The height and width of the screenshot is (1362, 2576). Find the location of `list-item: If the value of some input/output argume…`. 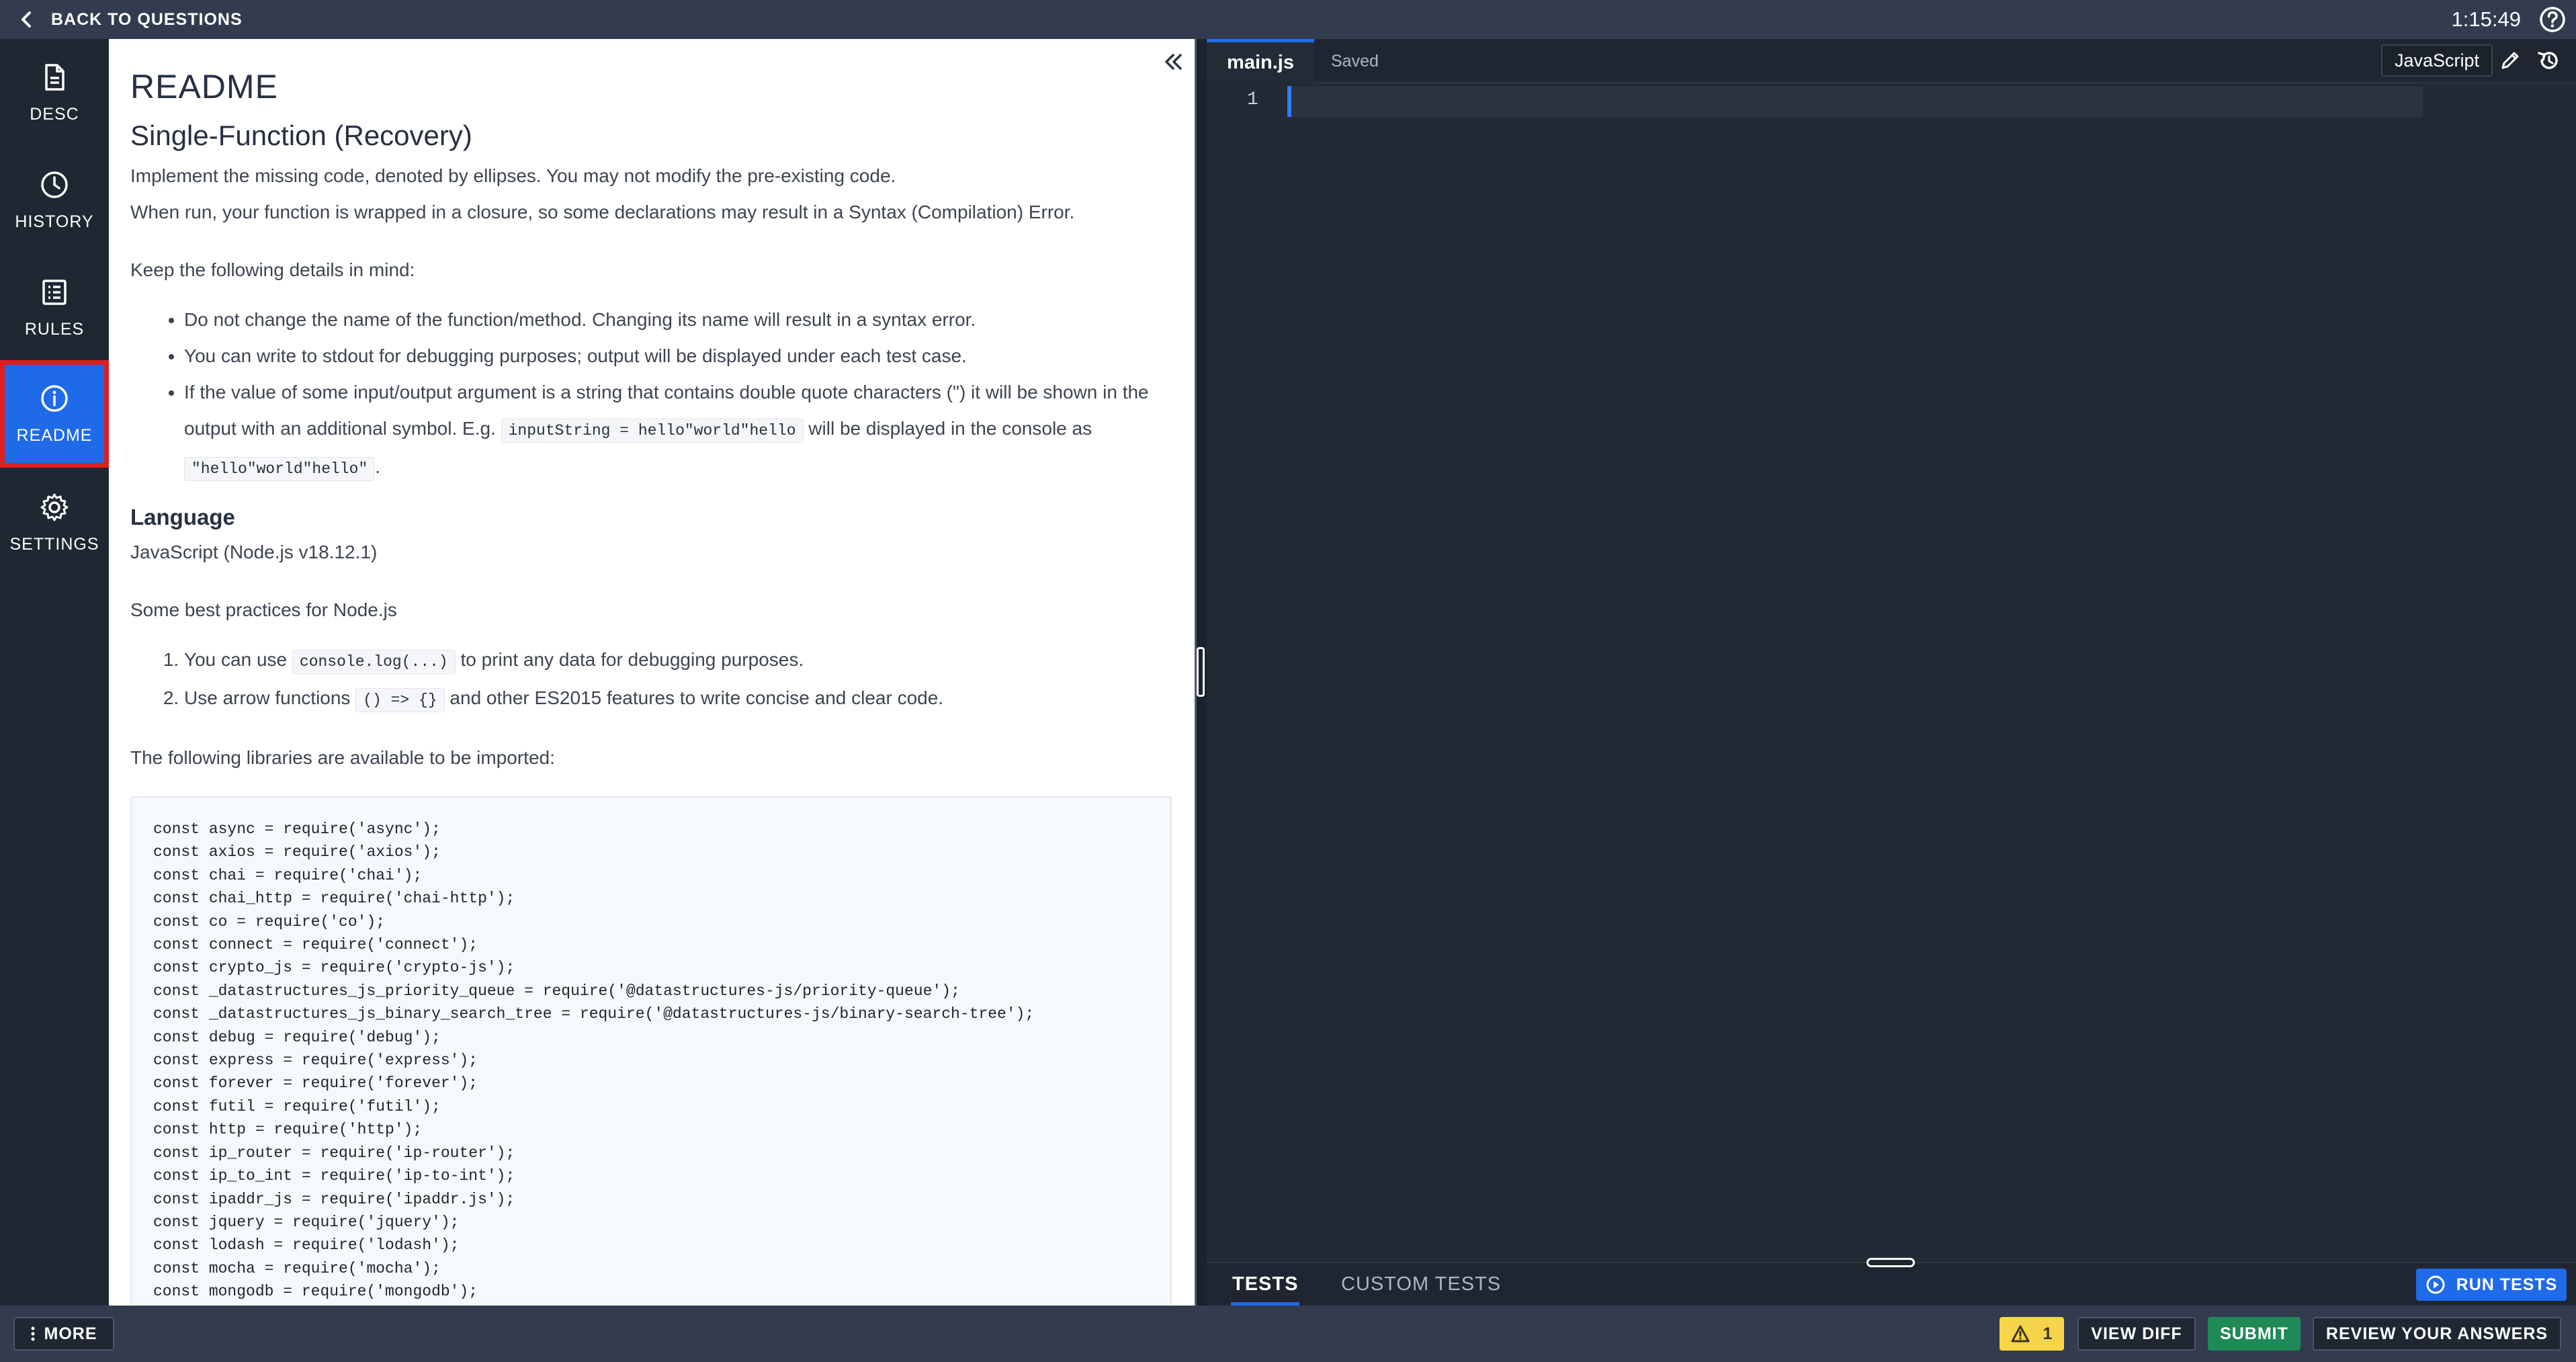

list-item: If the value of some input/output argume… is located at coordinates (671, 430).